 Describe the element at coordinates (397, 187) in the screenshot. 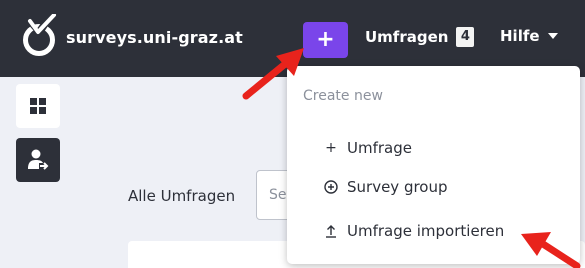

I see `menu-item-label: Survey group` at that location.